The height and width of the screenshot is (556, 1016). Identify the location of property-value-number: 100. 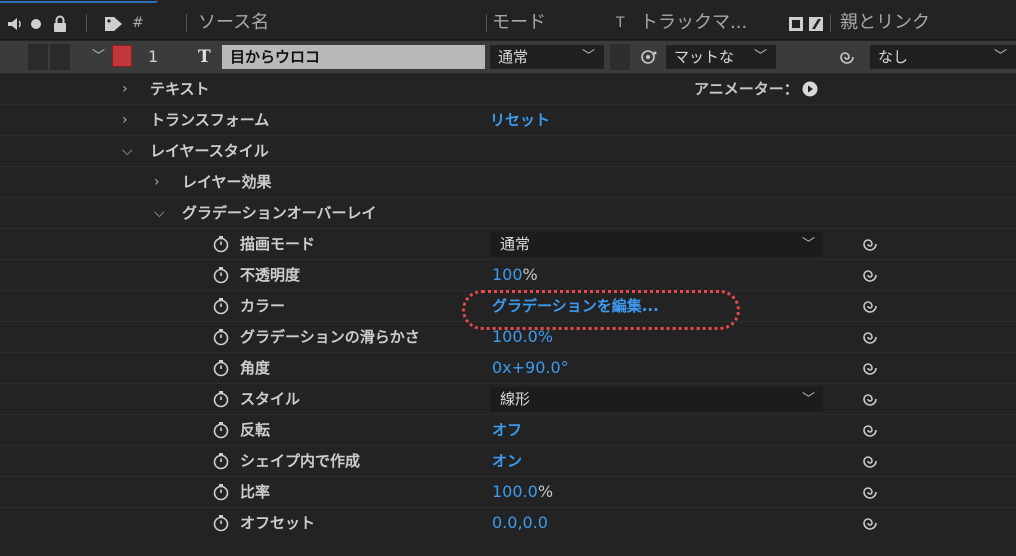
(507, 274).